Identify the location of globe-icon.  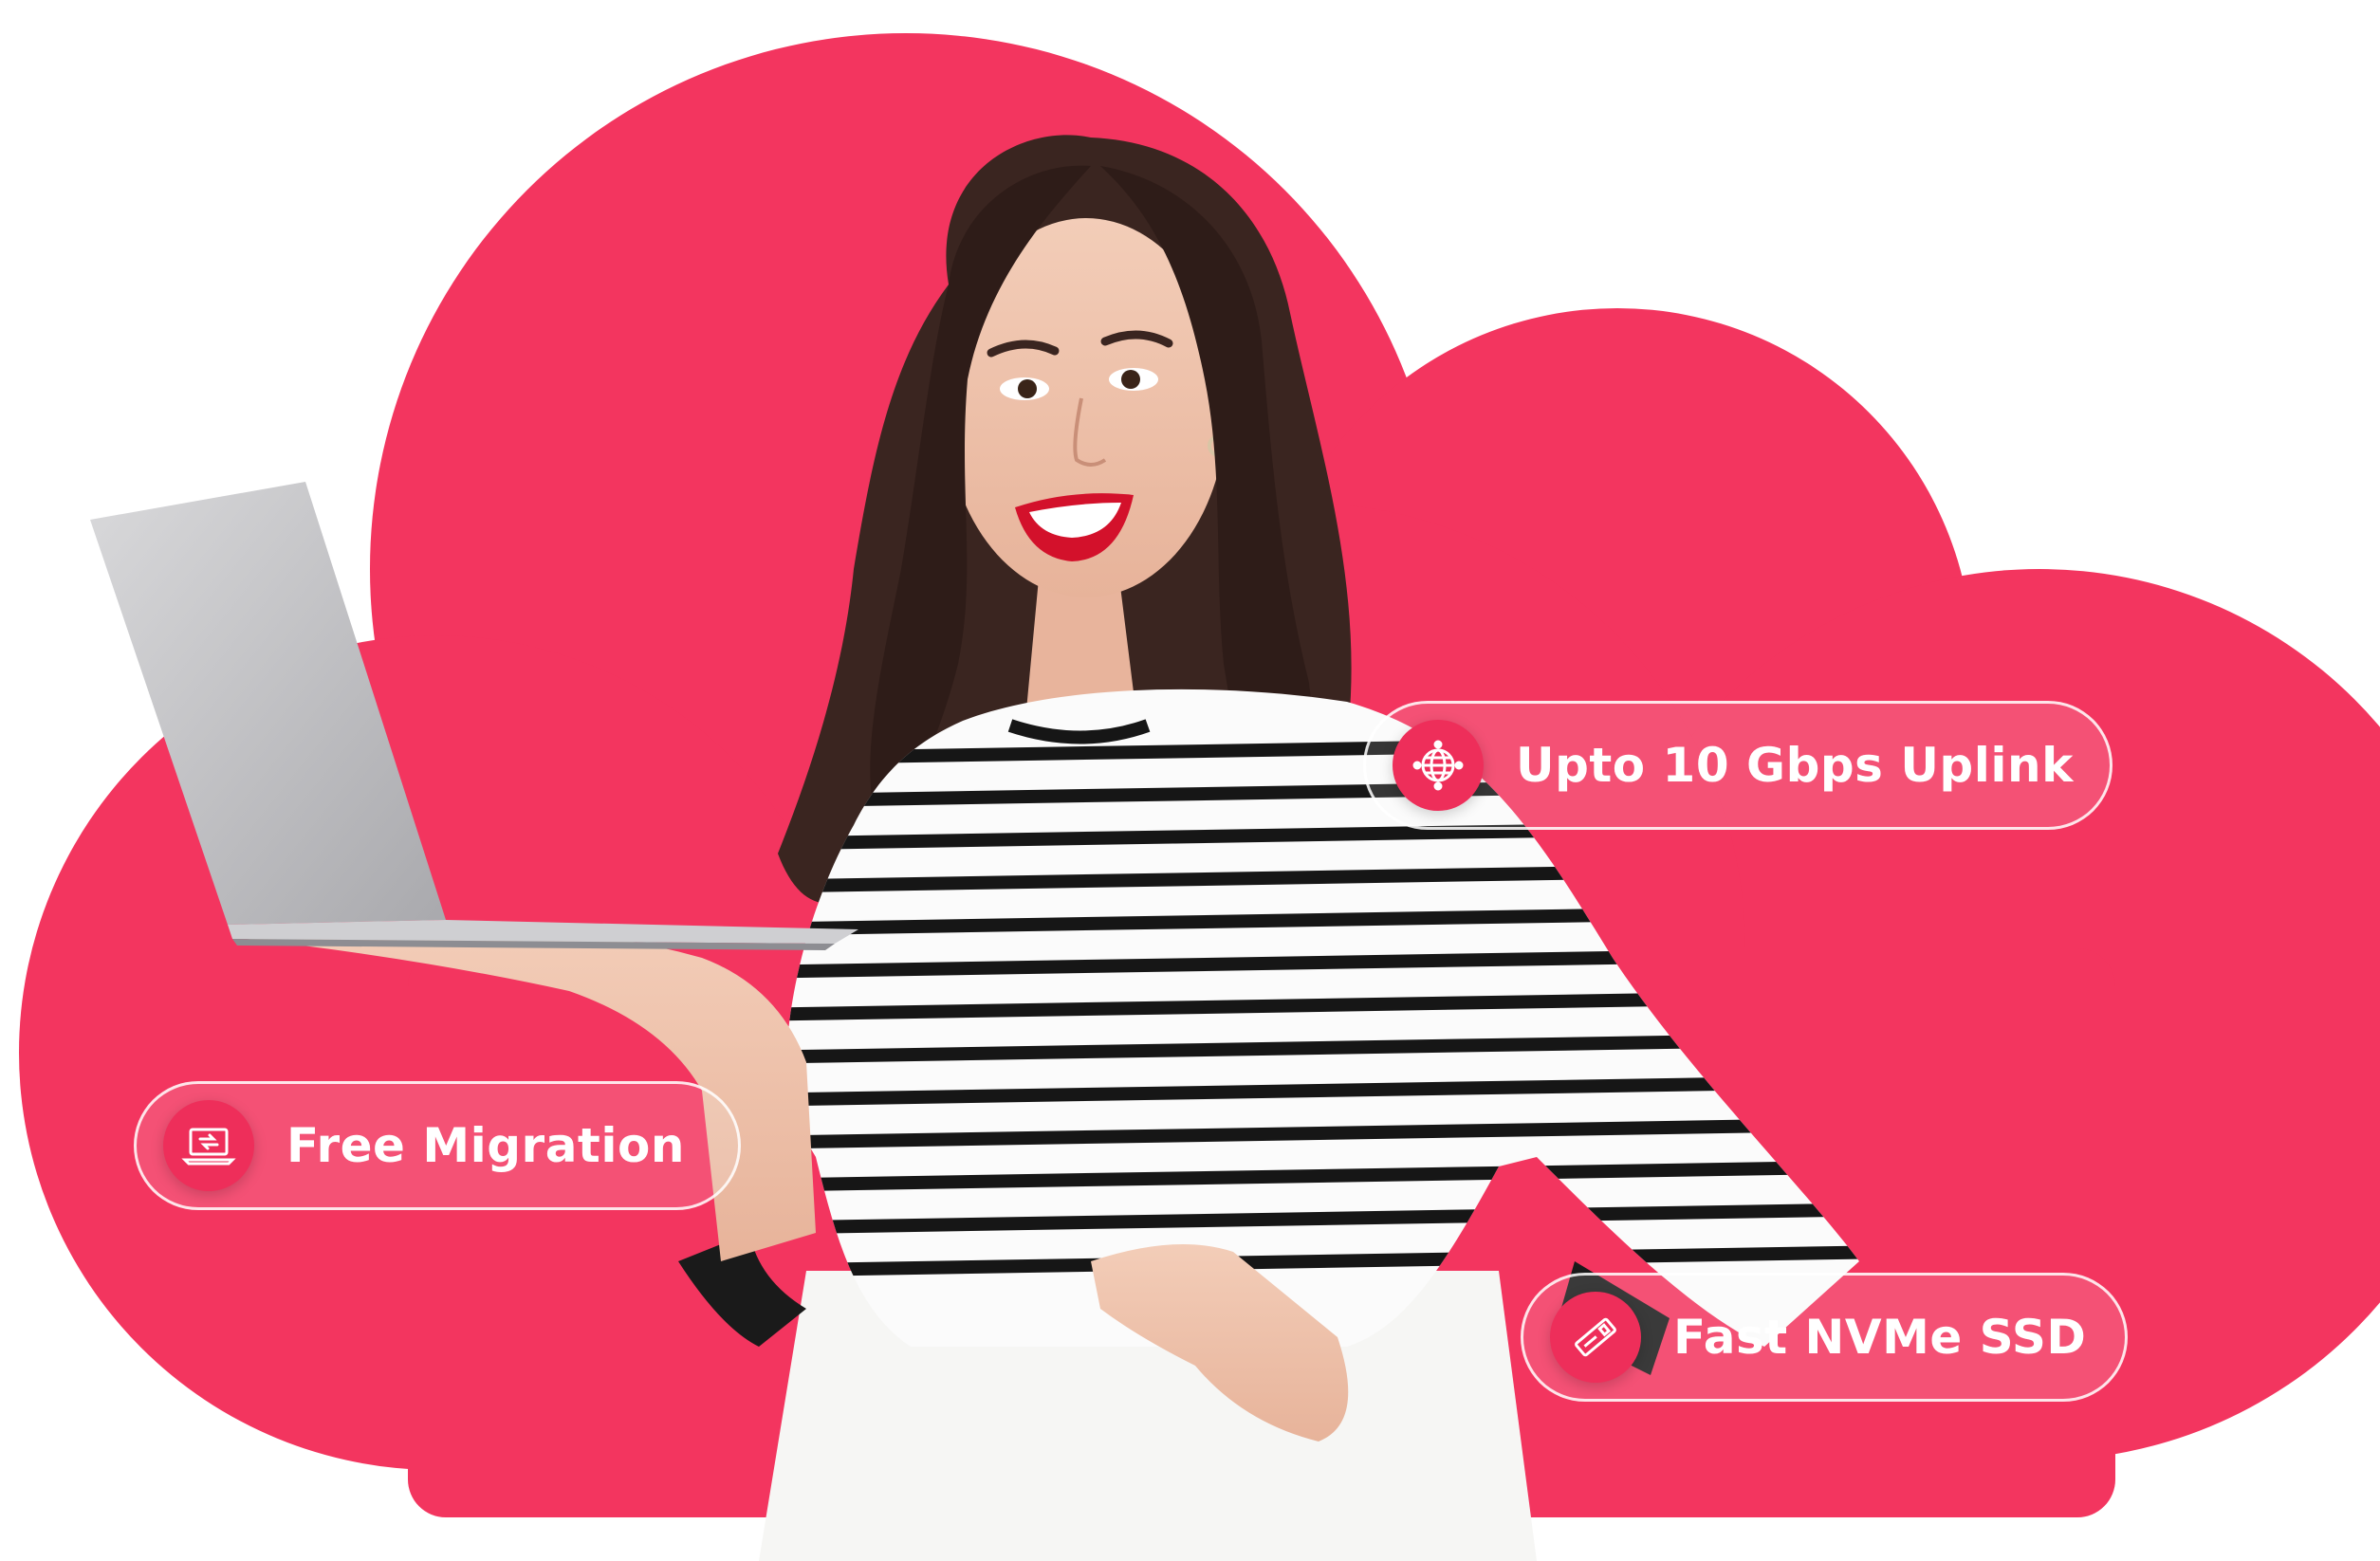
(1438, 765).